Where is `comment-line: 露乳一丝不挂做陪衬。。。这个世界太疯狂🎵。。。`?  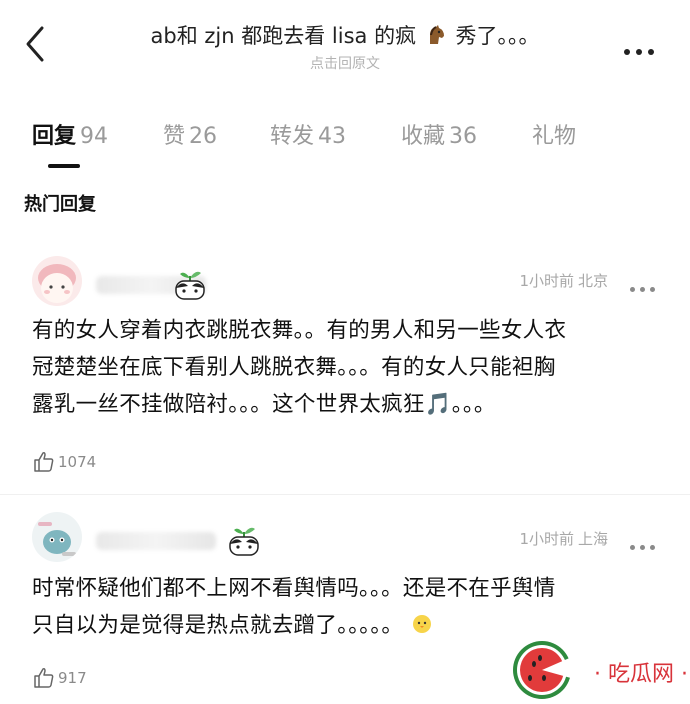
comment-line: 露乳一丝不挂做陪衬。。。这个世界太疯狂🎵。。。 is located at coordinates (264, 404).